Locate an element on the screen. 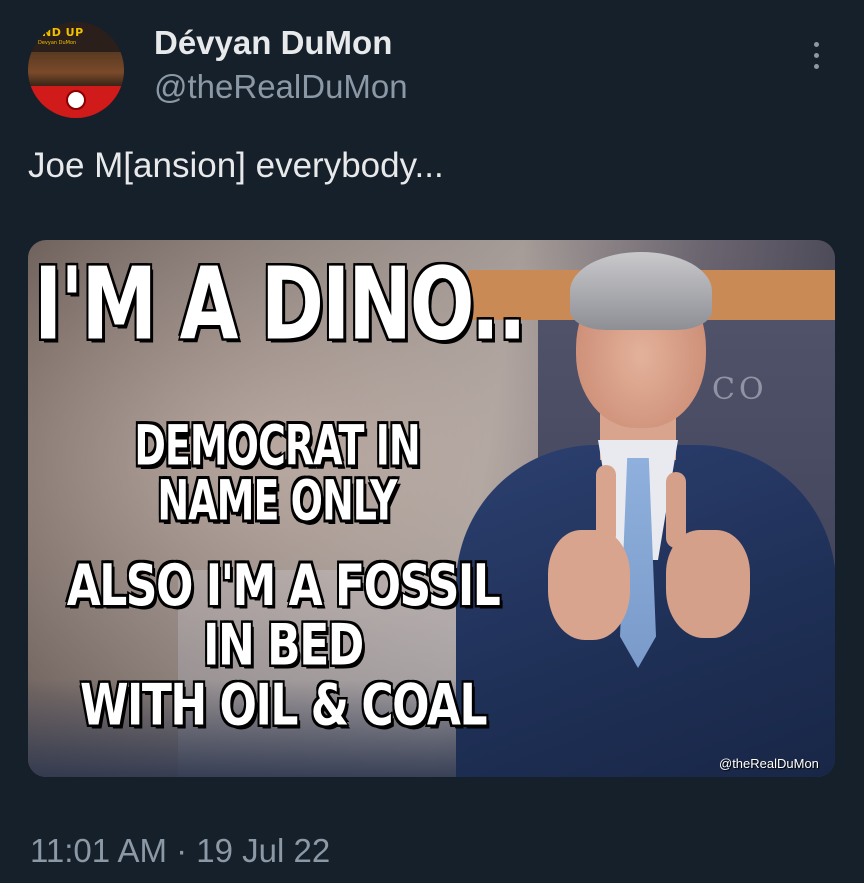  more-vertical-icon is located at coordinates (816, 44).